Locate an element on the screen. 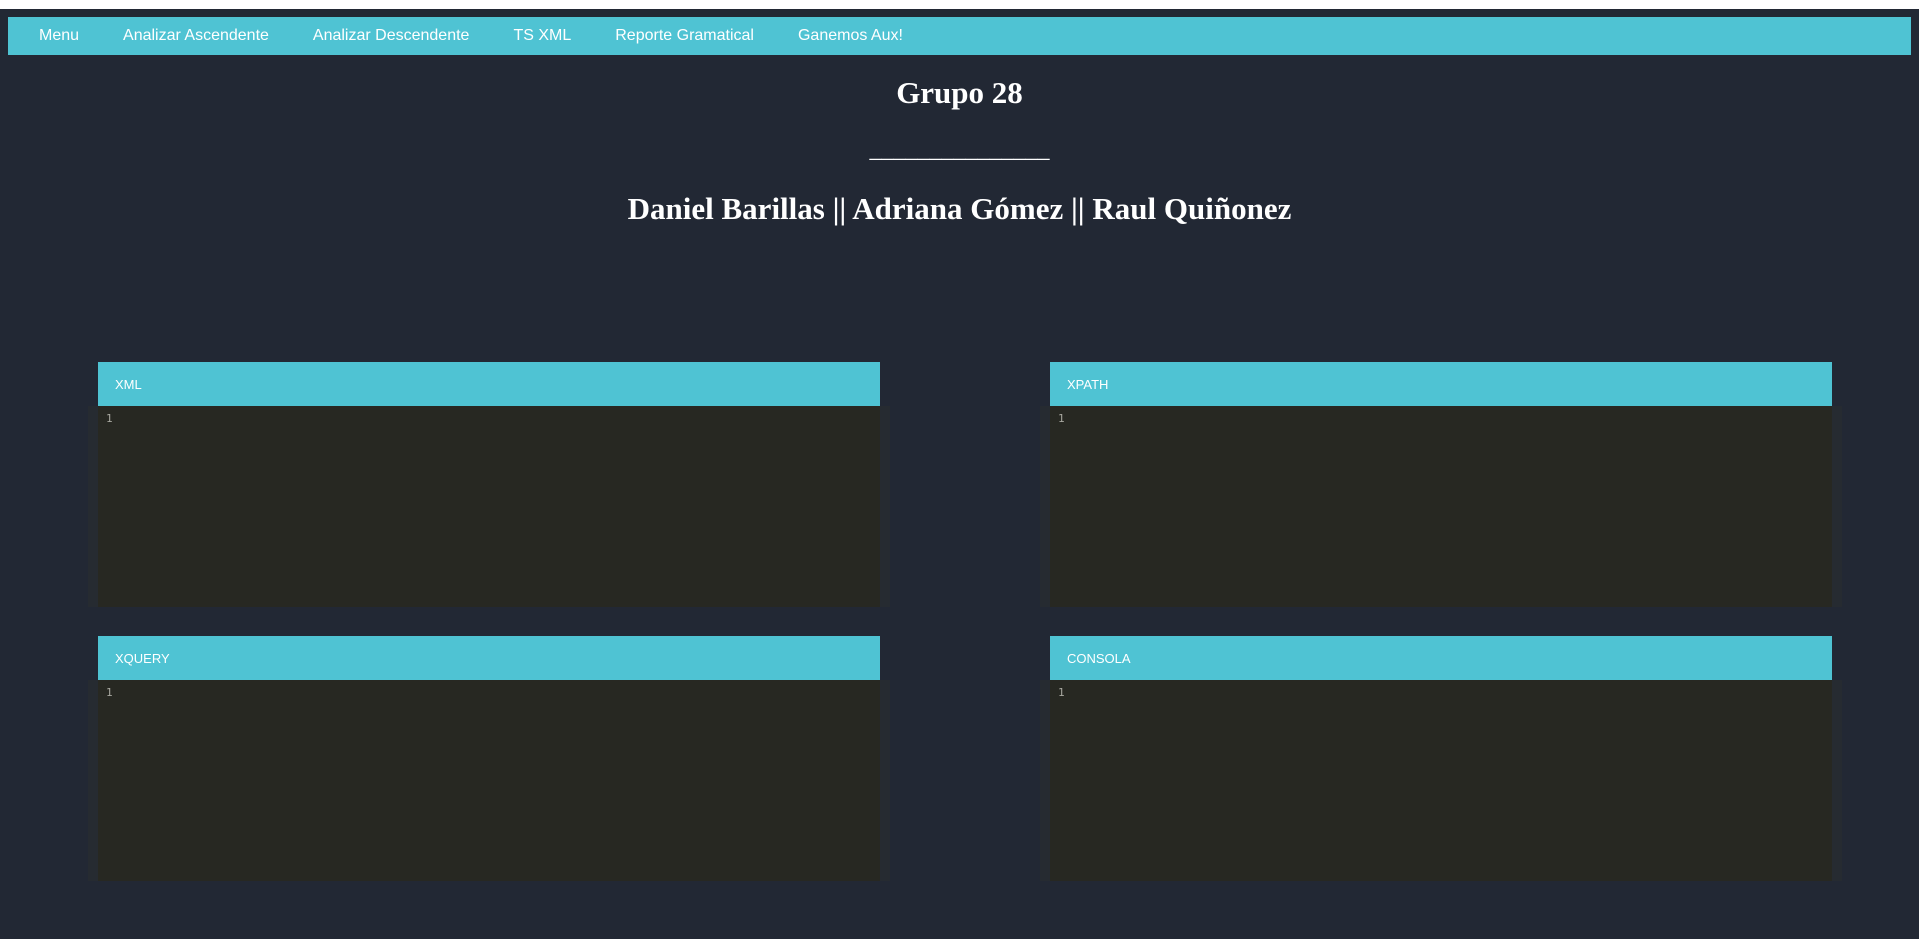 The width and height of the screenshot is (1919, 939). xml-editor-text-area is located at coordinates (504, 506).